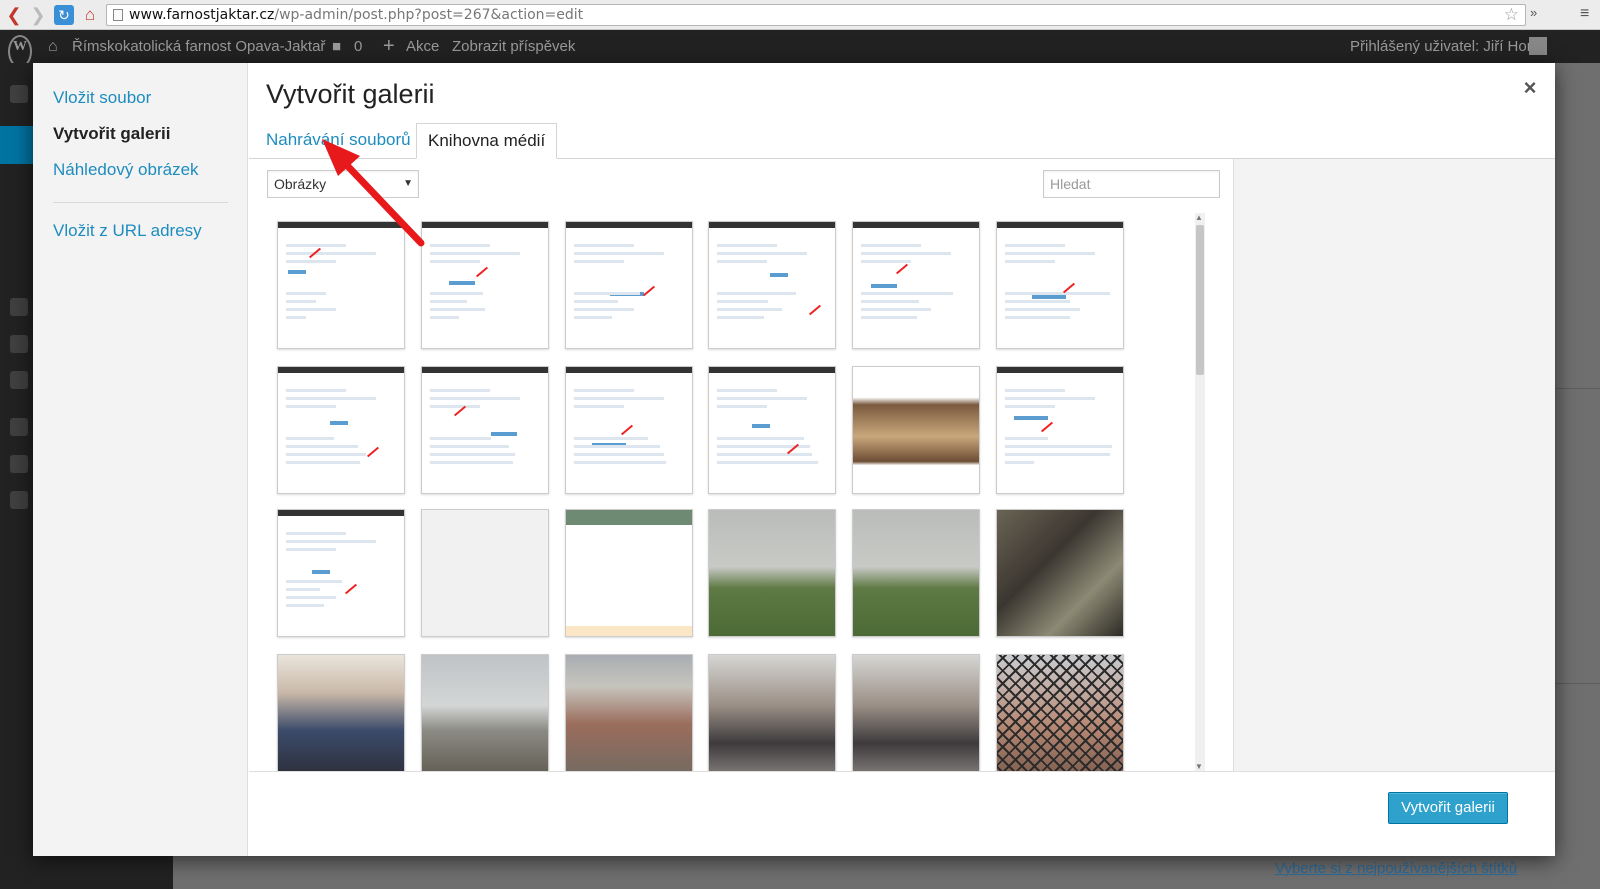  I want to click on admin-menu-bottom, so click(103, 872).